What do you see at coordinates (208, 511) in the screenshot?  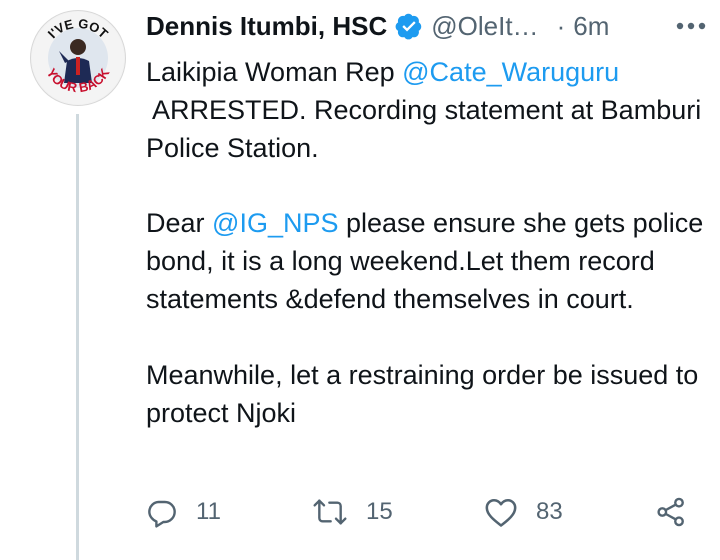 I see `reply-count: 11` at bounding box center [208, 511].